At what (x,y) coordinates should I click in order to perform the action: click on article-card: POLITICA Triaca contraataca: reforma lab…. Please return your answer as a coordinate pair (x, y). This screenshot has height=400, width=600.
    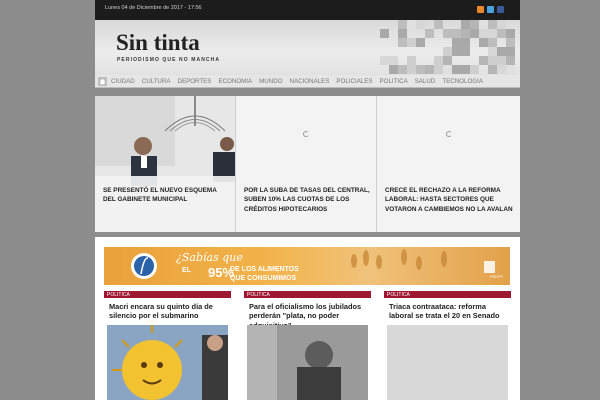
    Looking at the image, I should click on (447, 345).